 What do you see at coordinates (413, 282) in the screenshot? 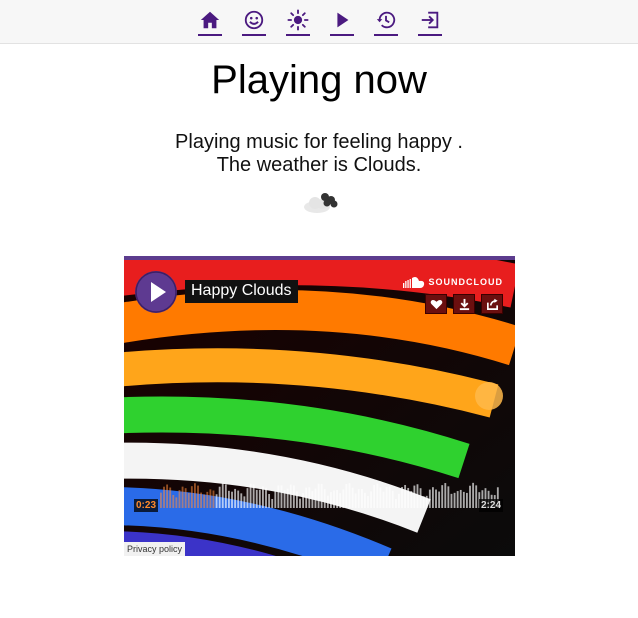
I see `soundcloud-icon` at bounding box center [413, 282].